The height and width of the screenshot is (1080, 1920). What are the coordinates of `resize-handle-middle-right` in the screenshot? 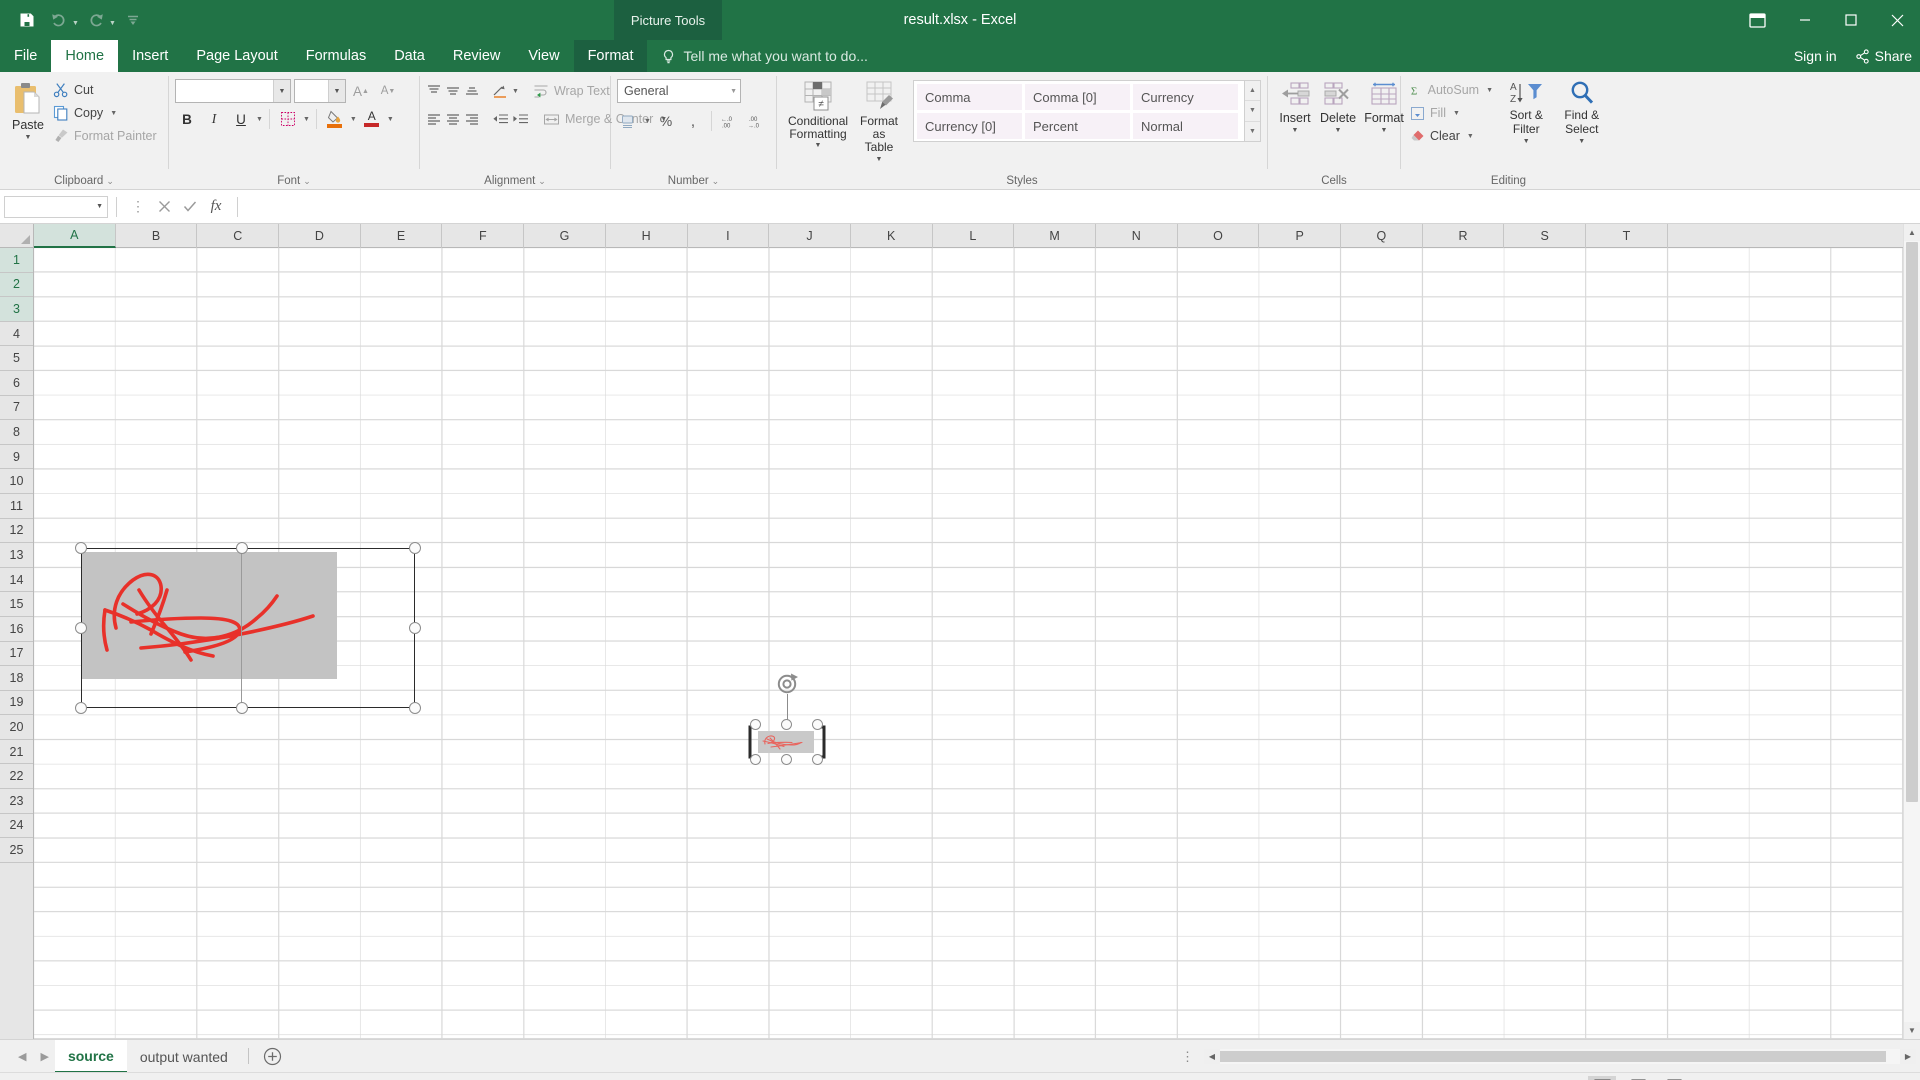 It's located at (415, 628).